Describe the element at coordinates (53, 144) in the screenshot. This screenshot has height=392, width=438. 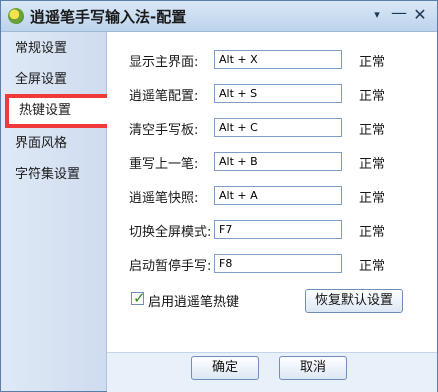
I see `sidebar-item-interface-style: 界面风格` at that location.